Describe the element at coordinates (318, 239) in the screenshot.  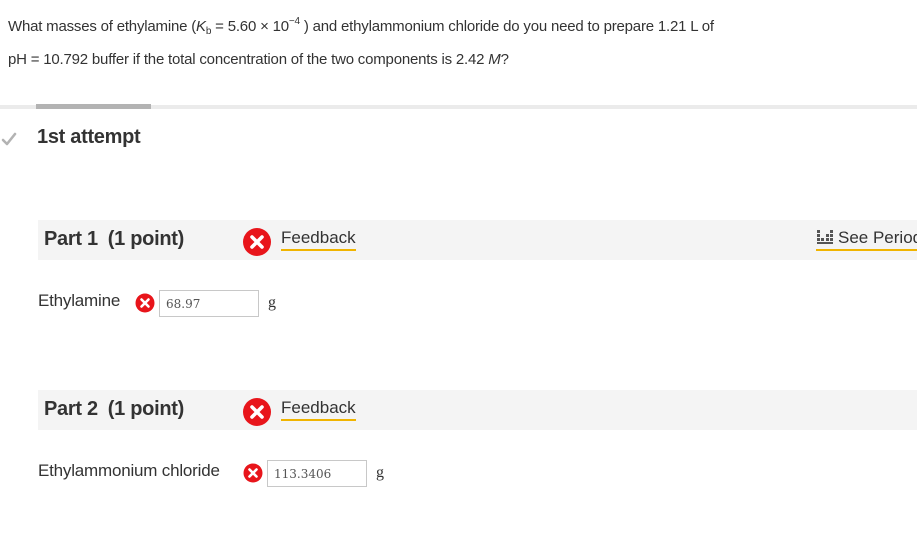
I see `part-1-feedback-link: Feedback` at that location.